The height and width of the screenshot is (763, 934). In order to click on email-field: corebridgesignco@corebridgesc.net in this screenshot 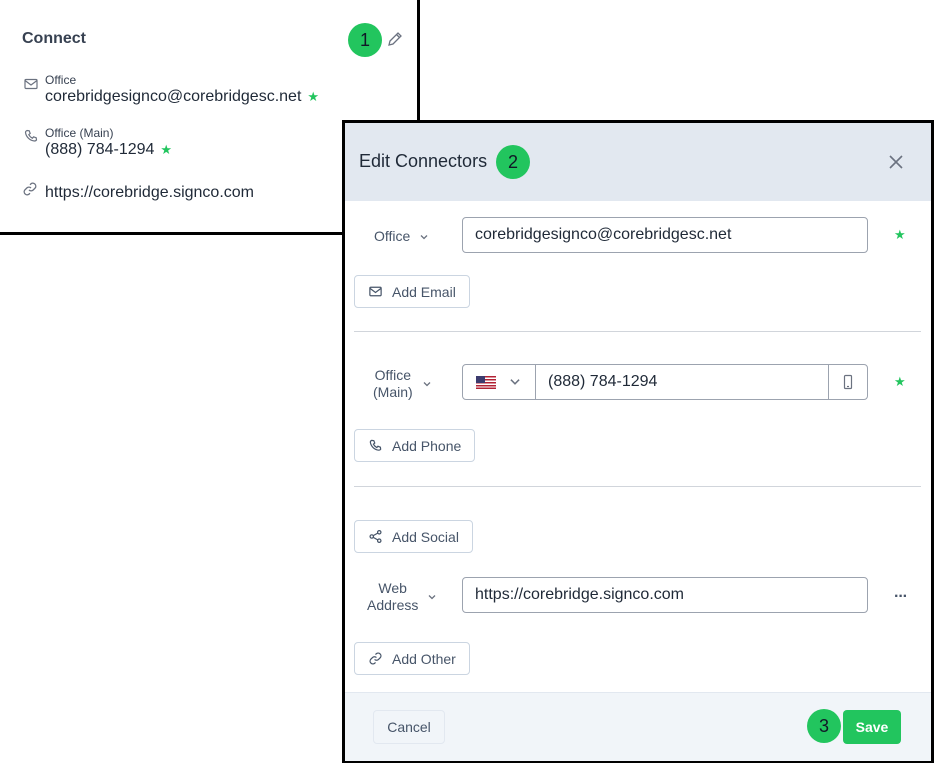, I will do `click(665, 235)`.